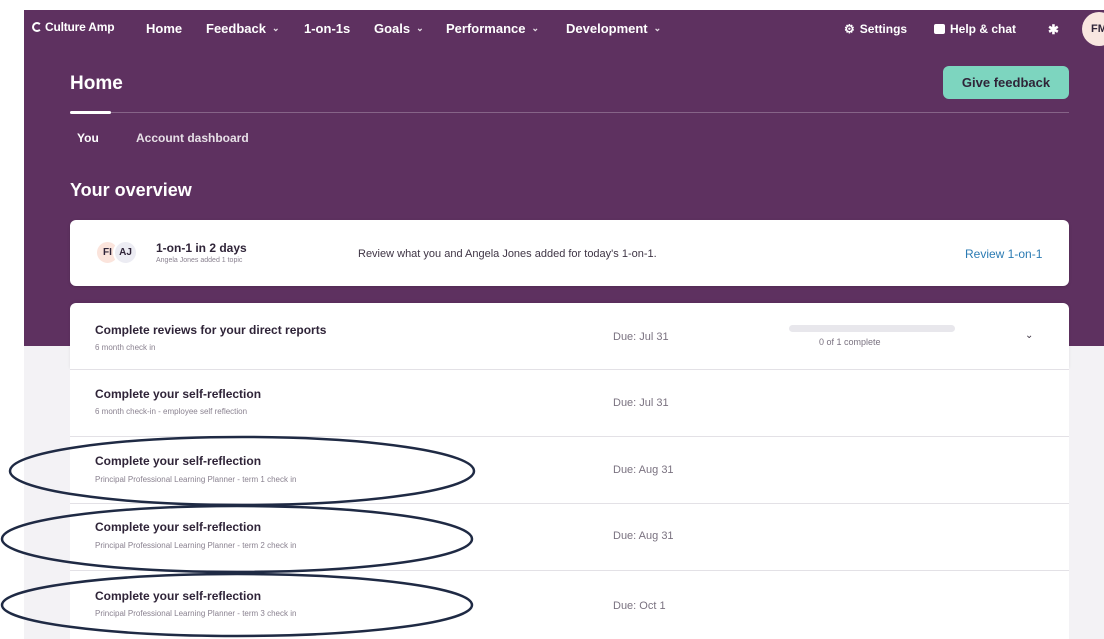 This screenshot has height=639, width=1104. I want to click on settings-label: Settings, so click(883, 29).